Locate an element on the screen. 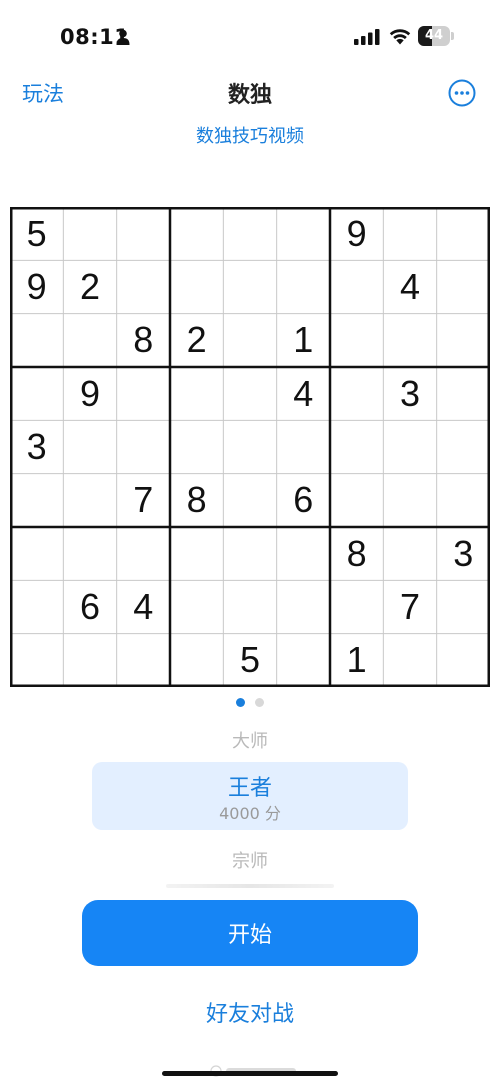 The image size is (500, 1086). page-indicator is located at coordinates (250, 703).